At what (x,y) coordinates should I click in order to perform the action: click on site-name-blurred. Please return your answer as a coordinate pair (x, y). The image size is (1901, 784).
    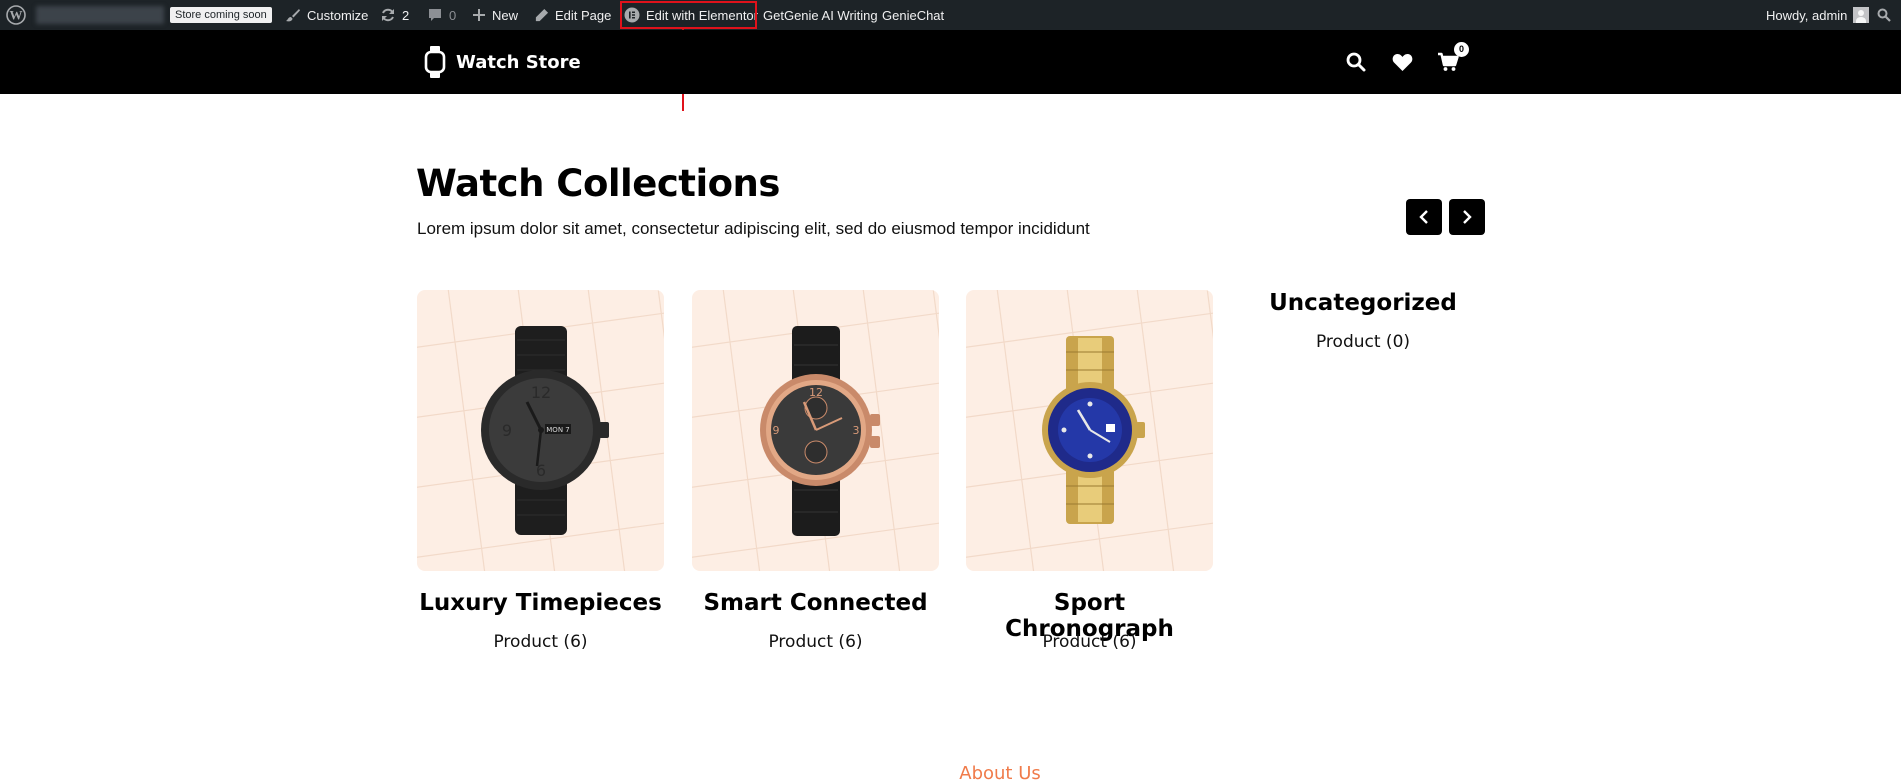
    Looking at the image, I should click on (100, 15).